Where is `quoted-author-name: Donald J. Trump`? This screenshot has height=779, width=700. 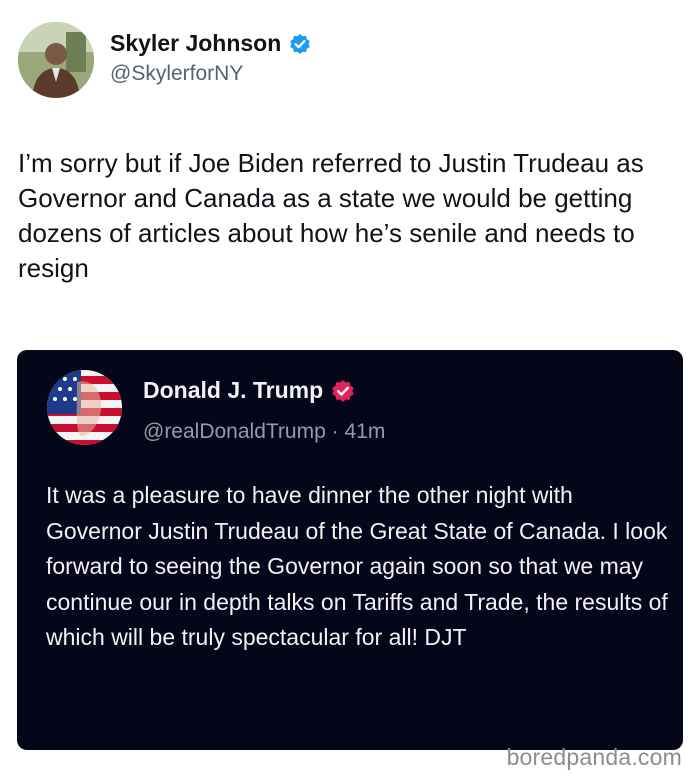 quoted-author-name: Donald J. Trump is located at coordinates (233, 390).